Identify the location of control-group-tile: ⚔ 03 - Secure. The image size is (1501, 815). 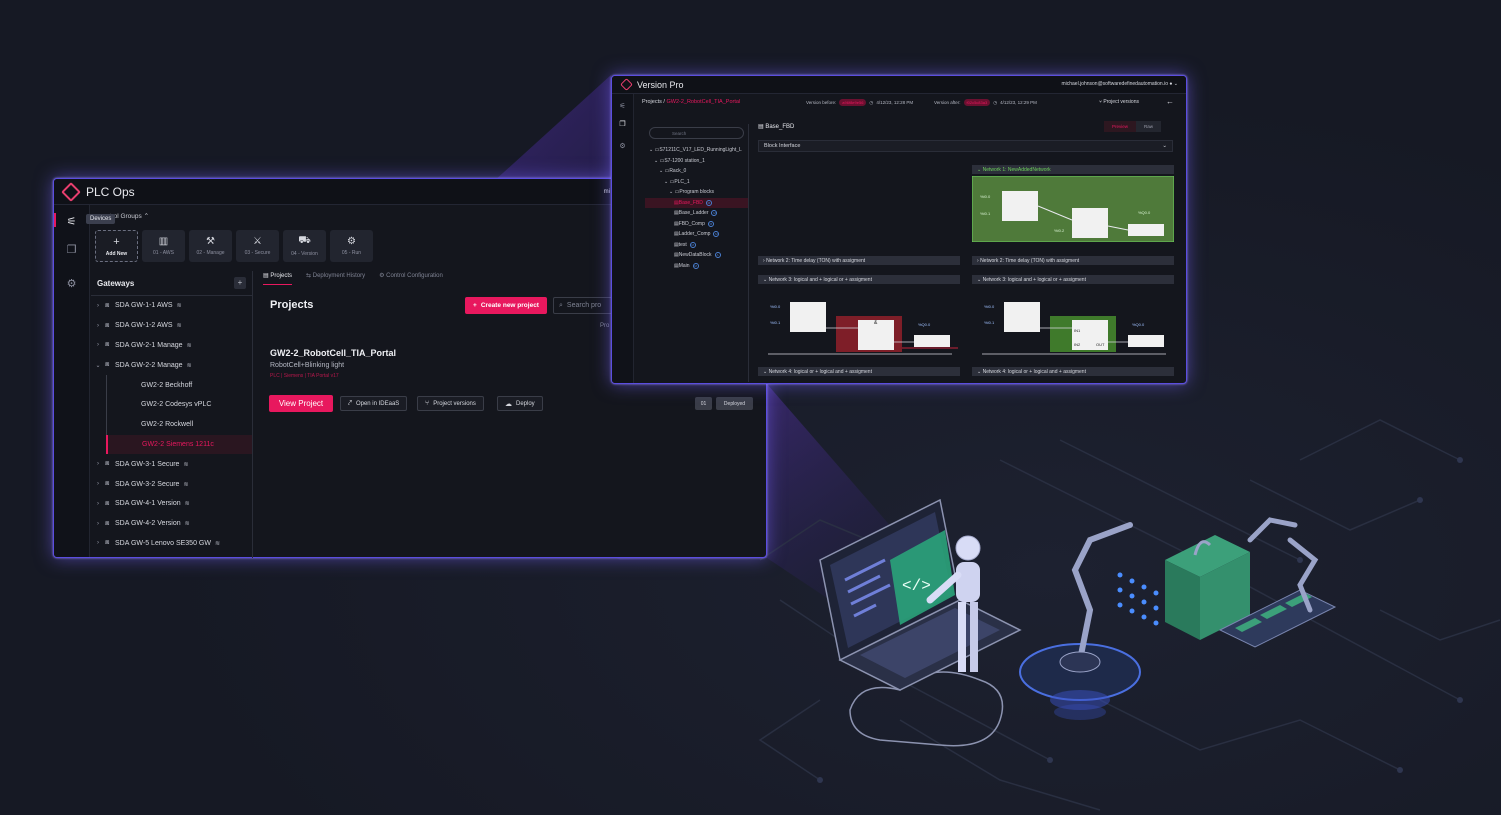
(257, 246).